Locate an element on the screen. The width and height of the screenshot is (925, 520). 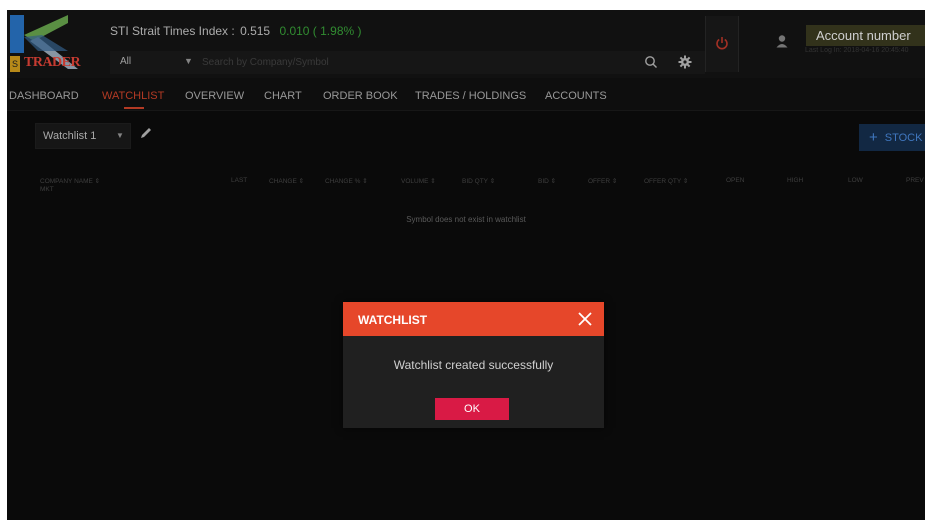
ok-button: OK is located at coordinates (472, 409).